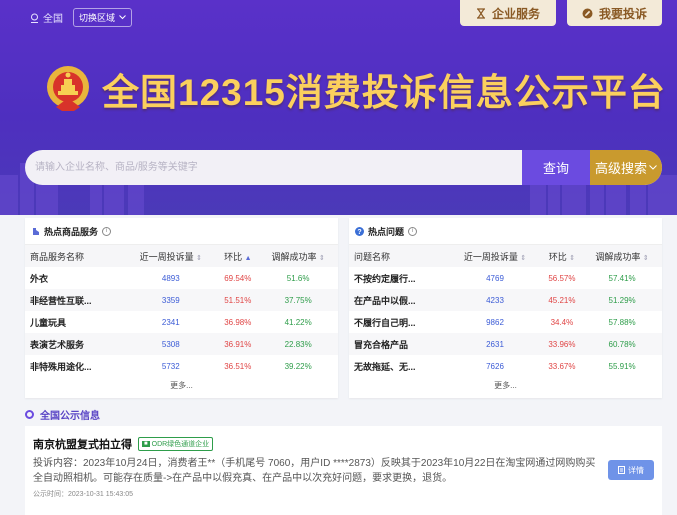  I want to click on table-row: 不履行自己明... 9862 34.4% 57.88%, so click(505, 322).